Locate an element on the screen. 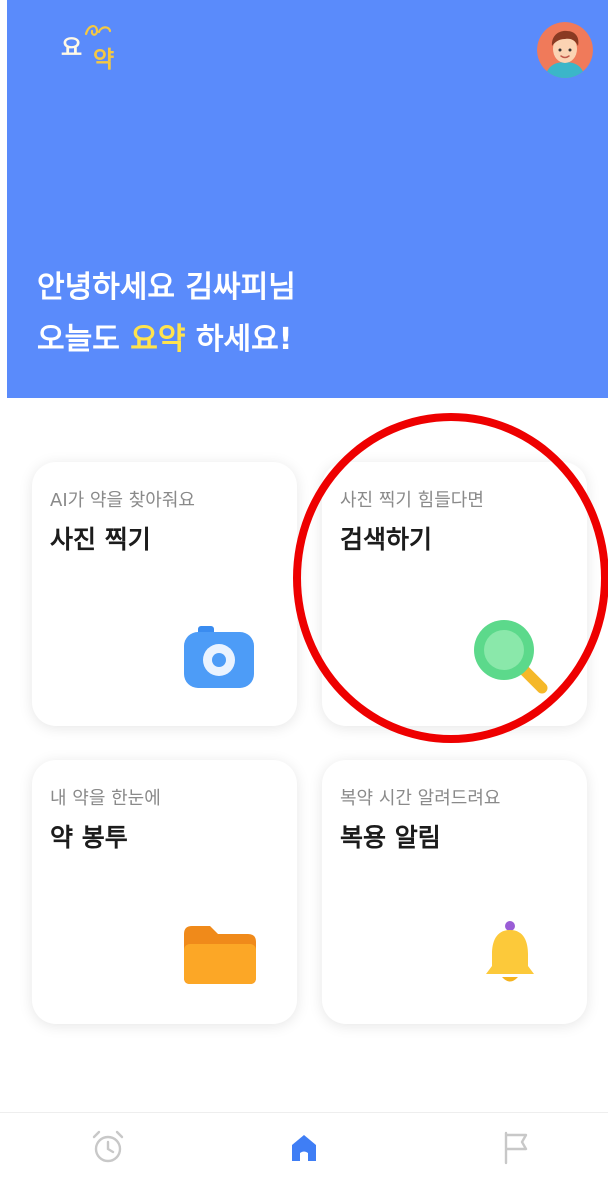 This screenshot has height=1198, width=608. app-logo: 요 약 is located at coordinates (94, 50).